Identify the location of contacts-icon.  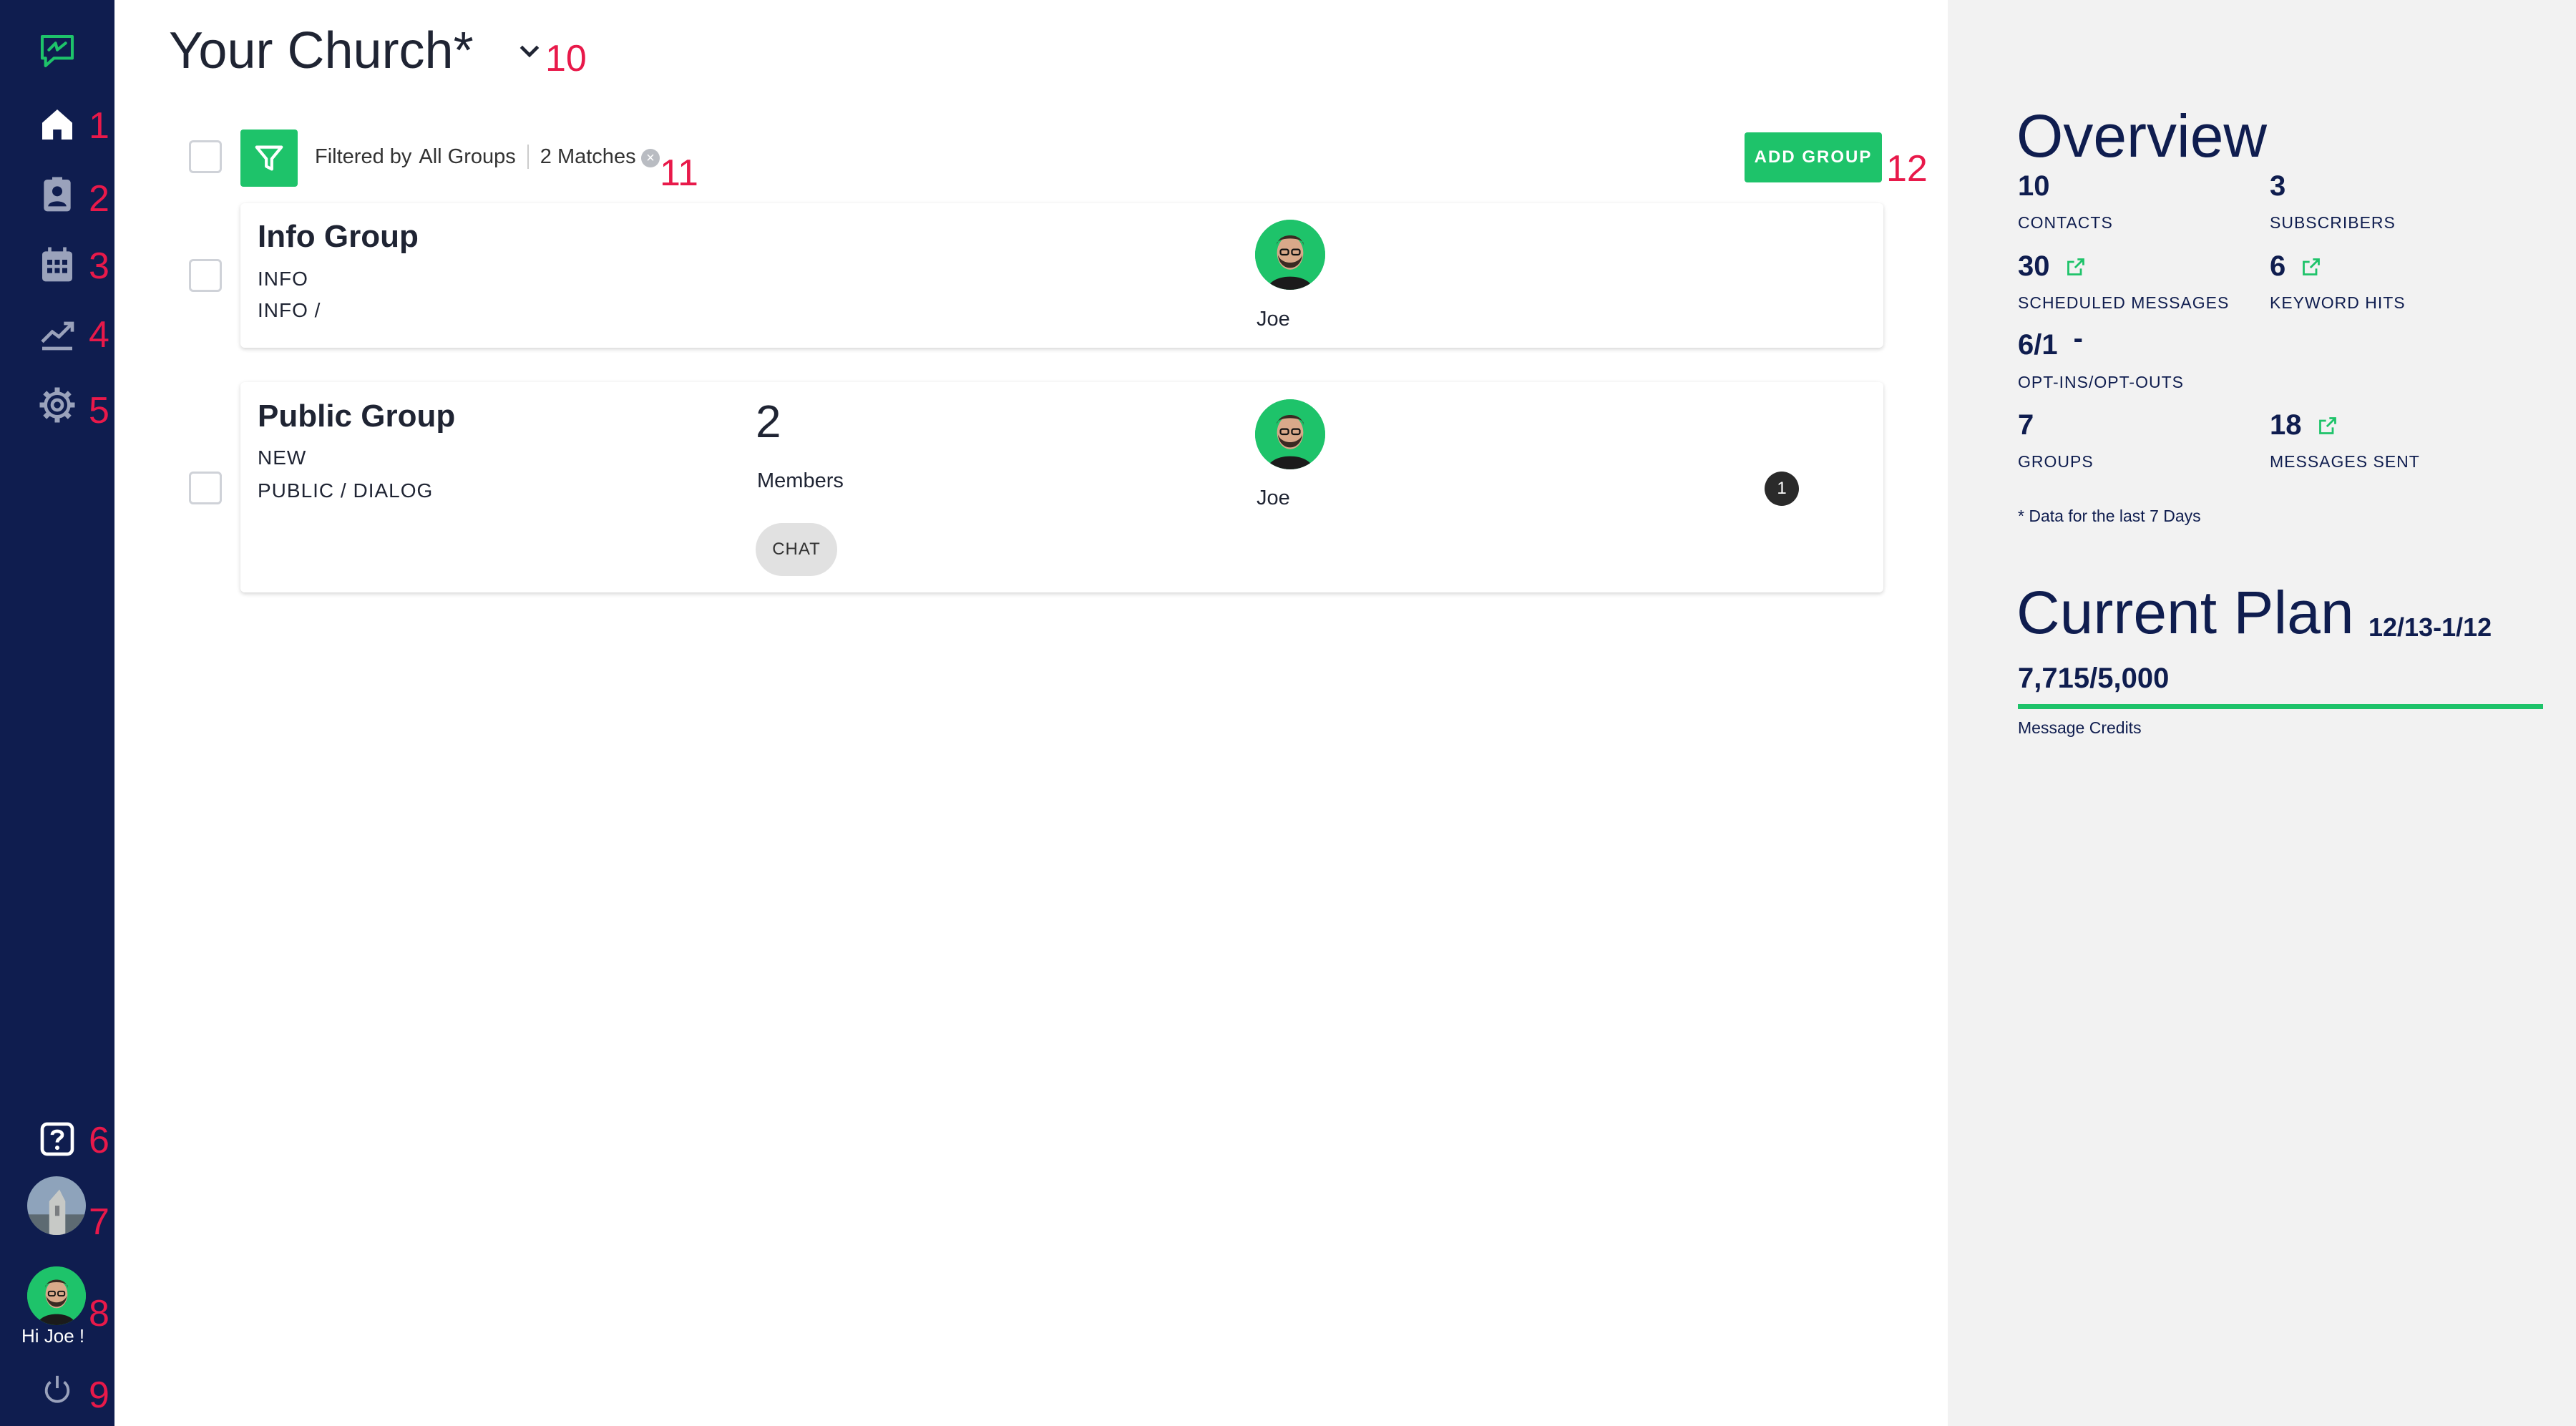
(57, 194).